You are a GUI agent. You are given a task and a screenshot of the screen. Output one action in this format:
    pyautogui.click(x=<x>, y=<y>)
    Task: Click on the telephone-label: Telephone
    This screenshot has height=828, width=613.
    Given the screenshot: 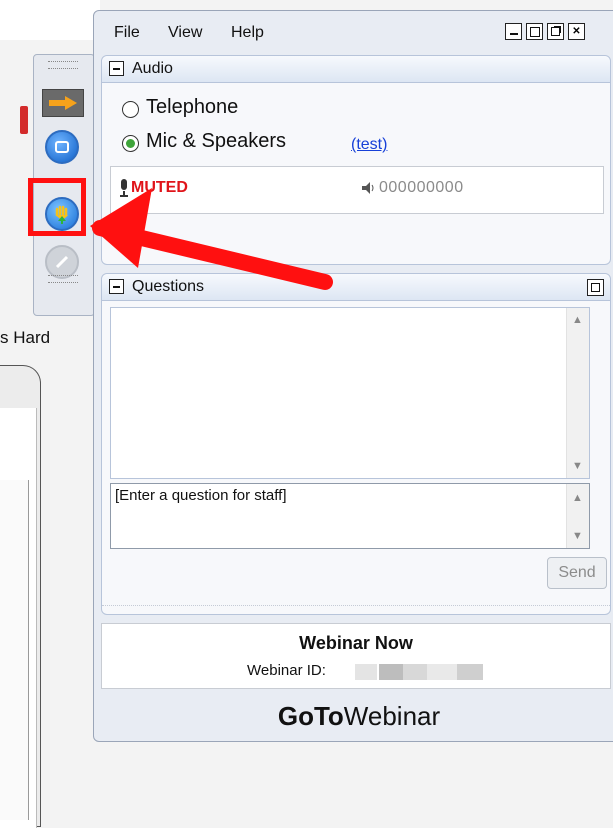 What is the action you would take?
    pyautogui.click(x=192, y=107)
    